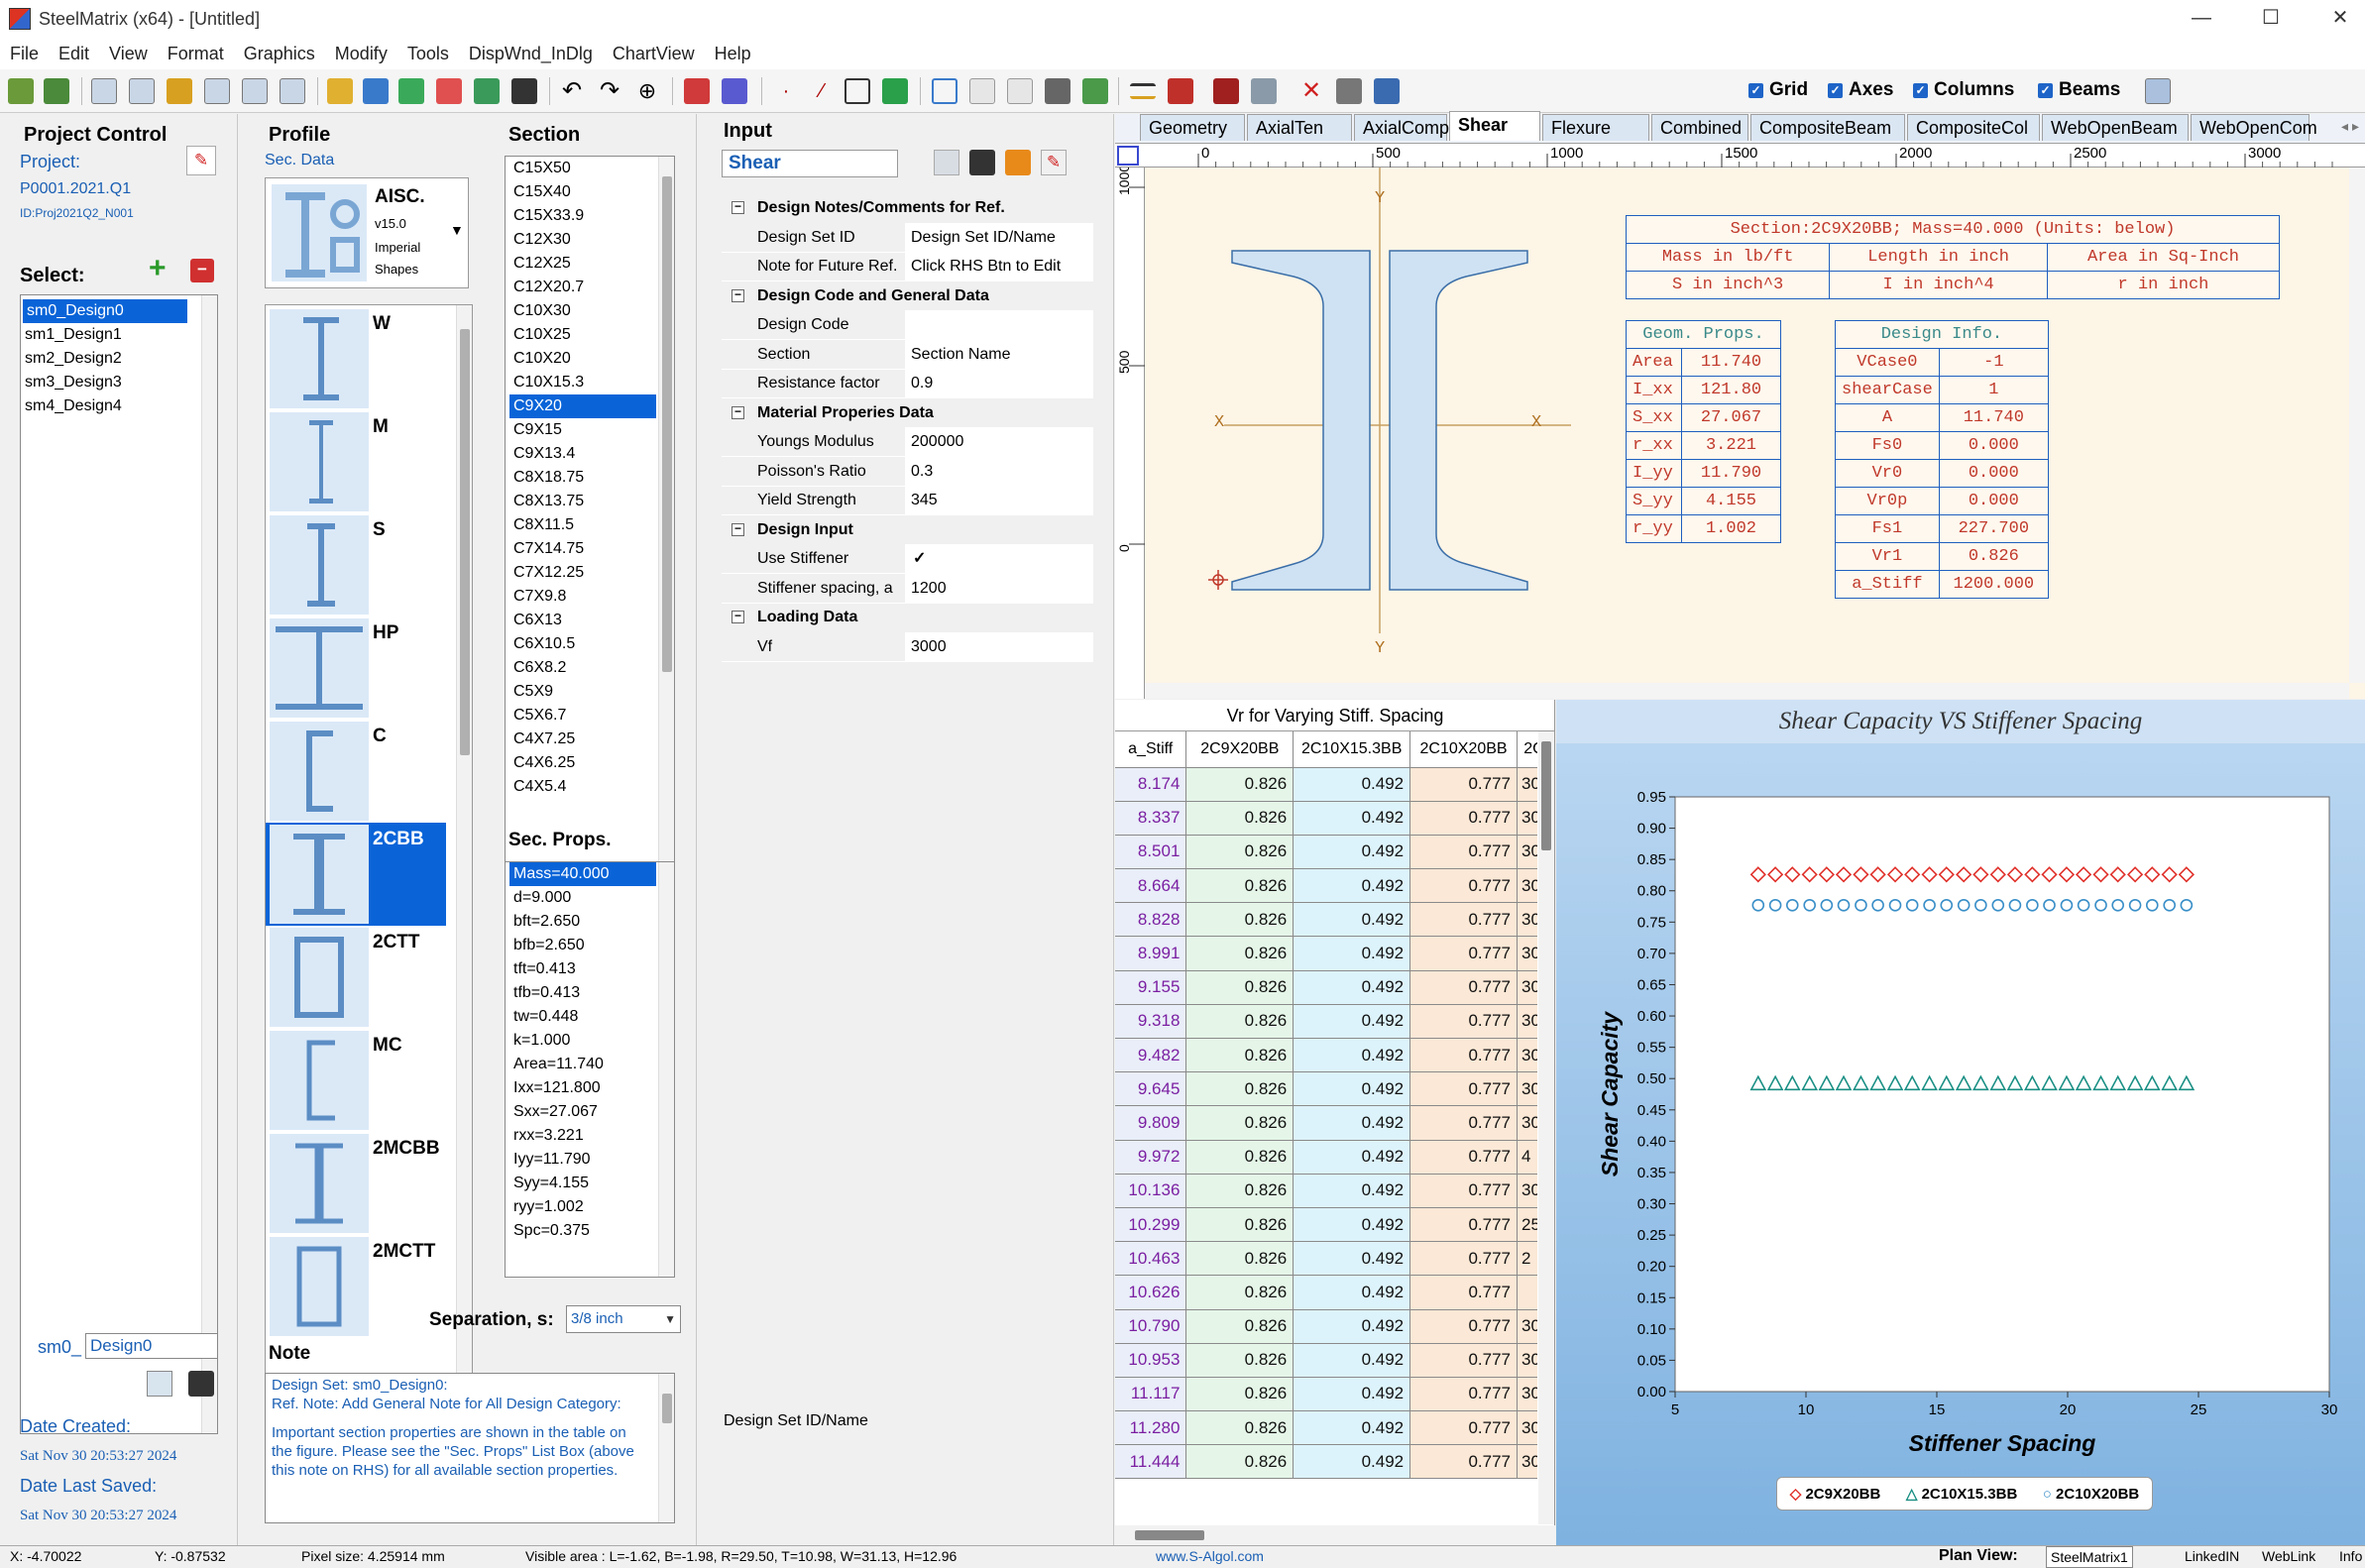 The height and width of the screenshot is (1568, 2365). I want to click on table-row: 8.501 0.826 0.492 0.777 30, so click(1326, 852).